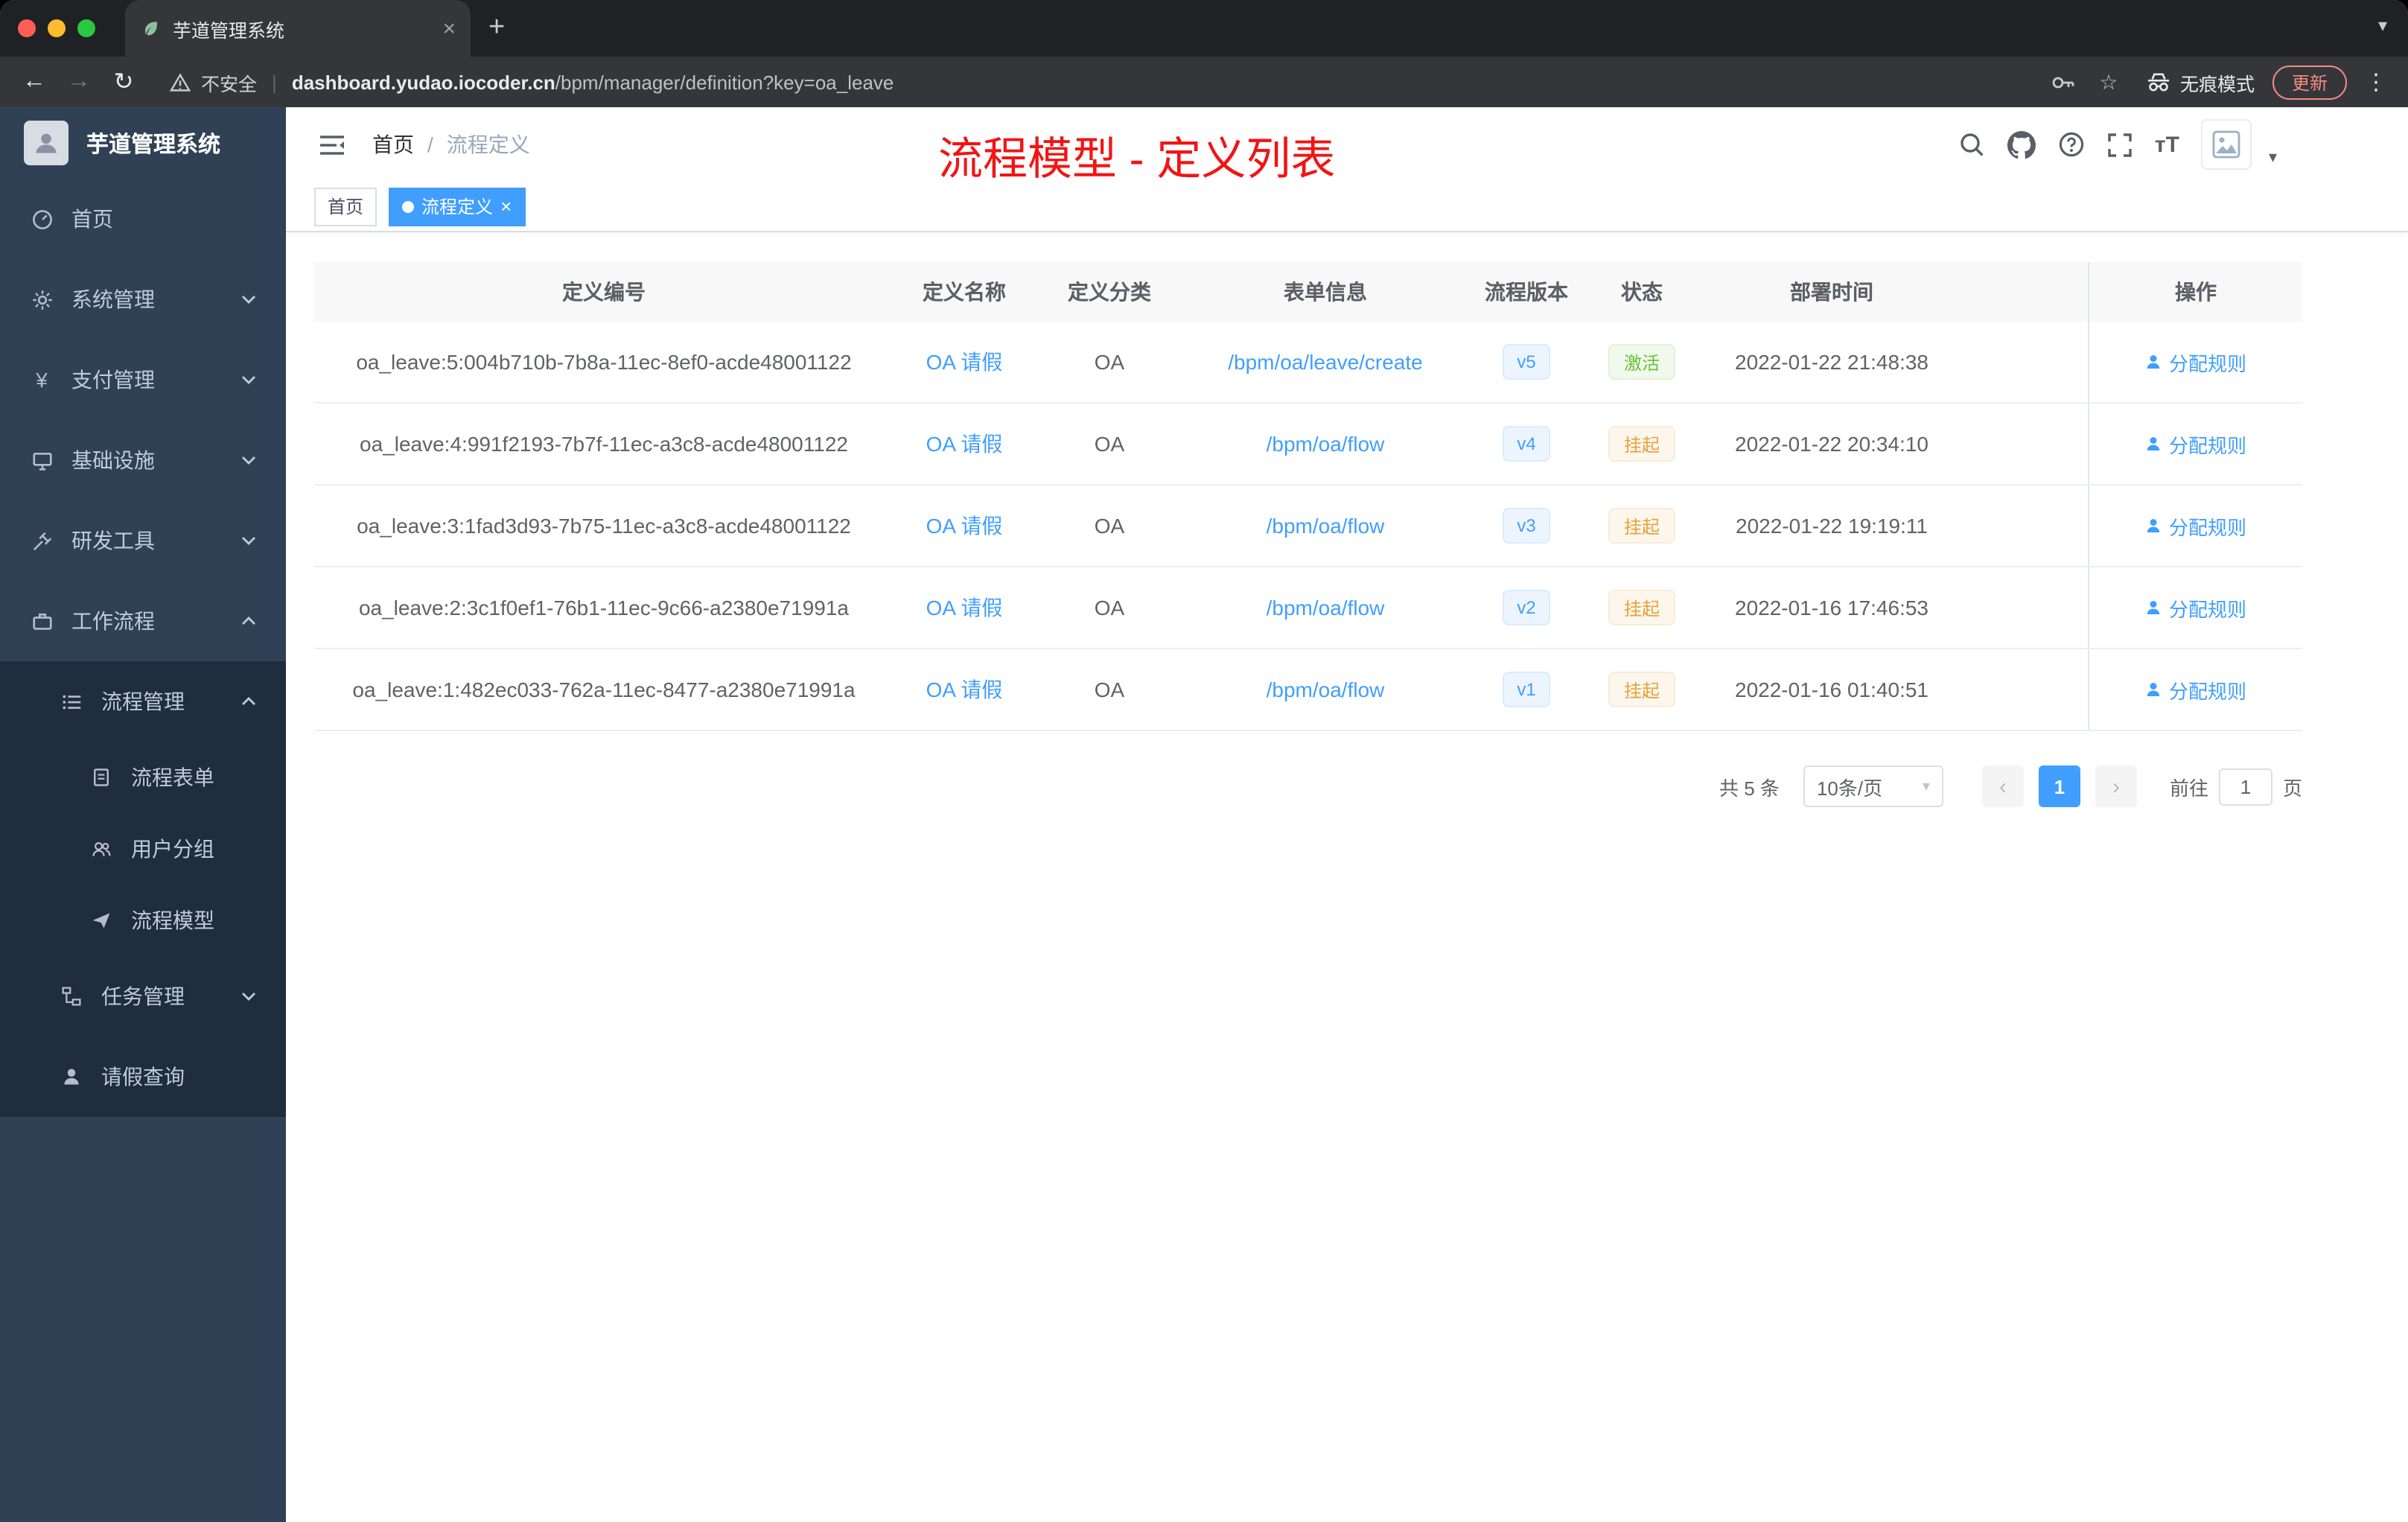  I want to click on help-icon, so click(2071, 144).